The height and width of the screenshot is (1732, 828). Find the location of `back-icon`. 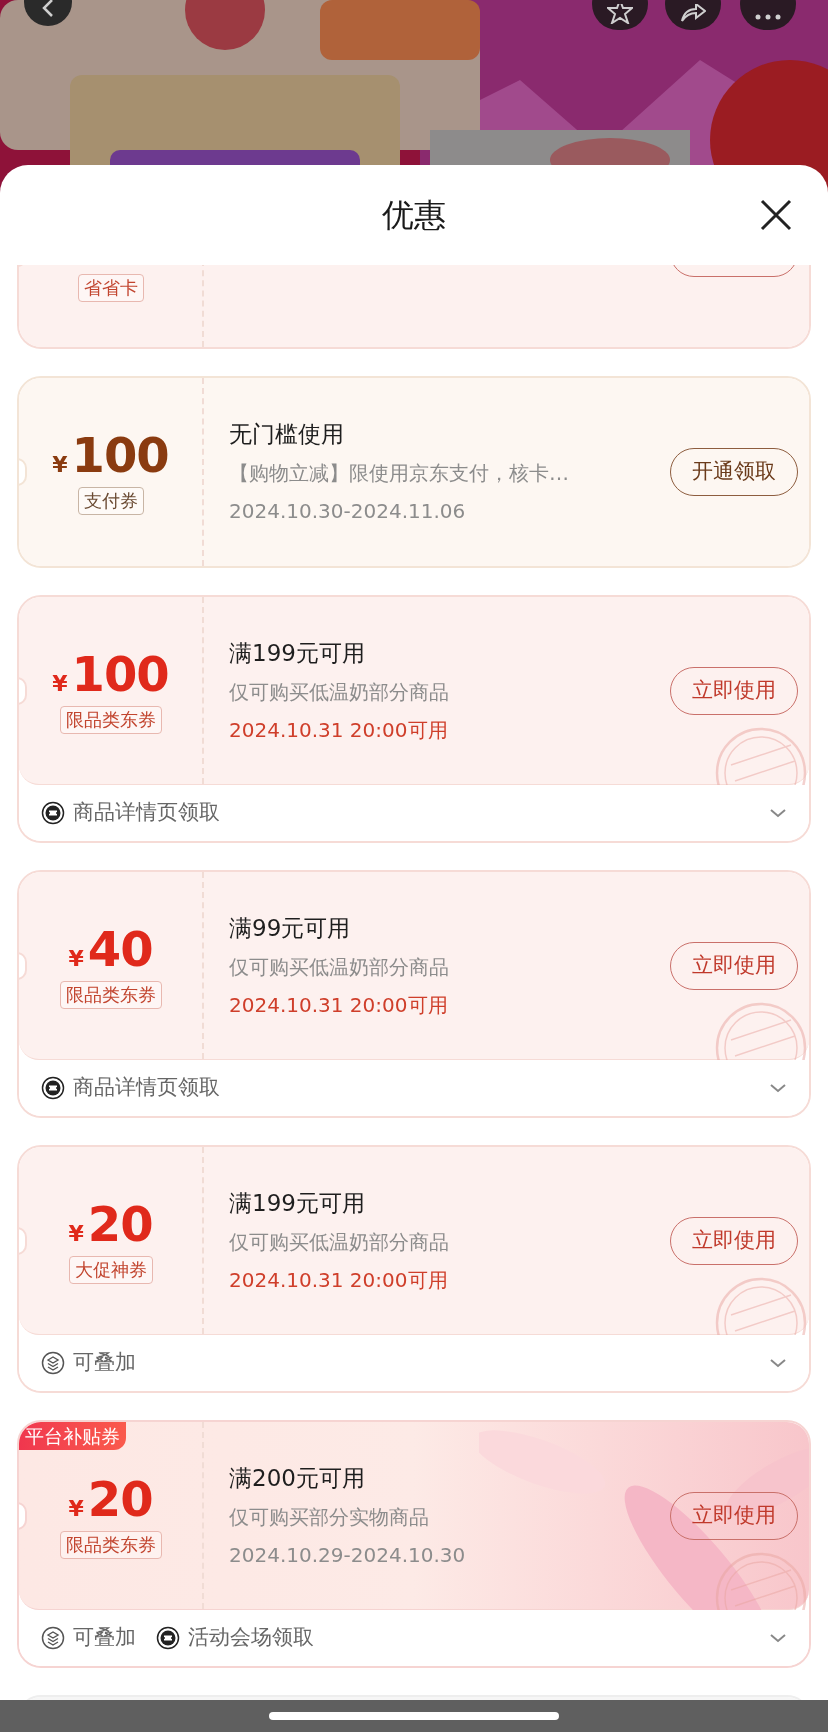

back-icon is located at coordinates (48, 8).